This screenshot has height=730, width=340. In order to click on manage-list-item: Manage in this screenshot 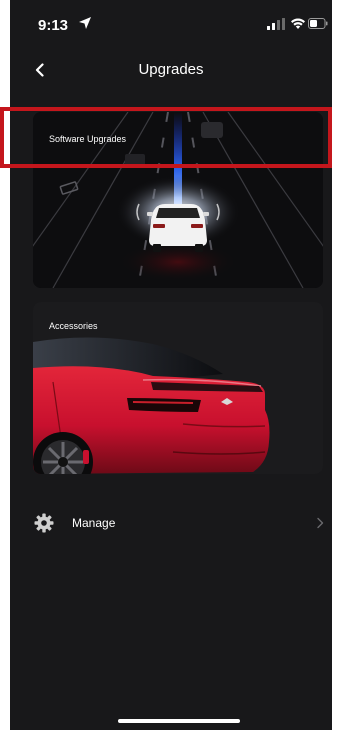, I will do `click(174, 523)`.